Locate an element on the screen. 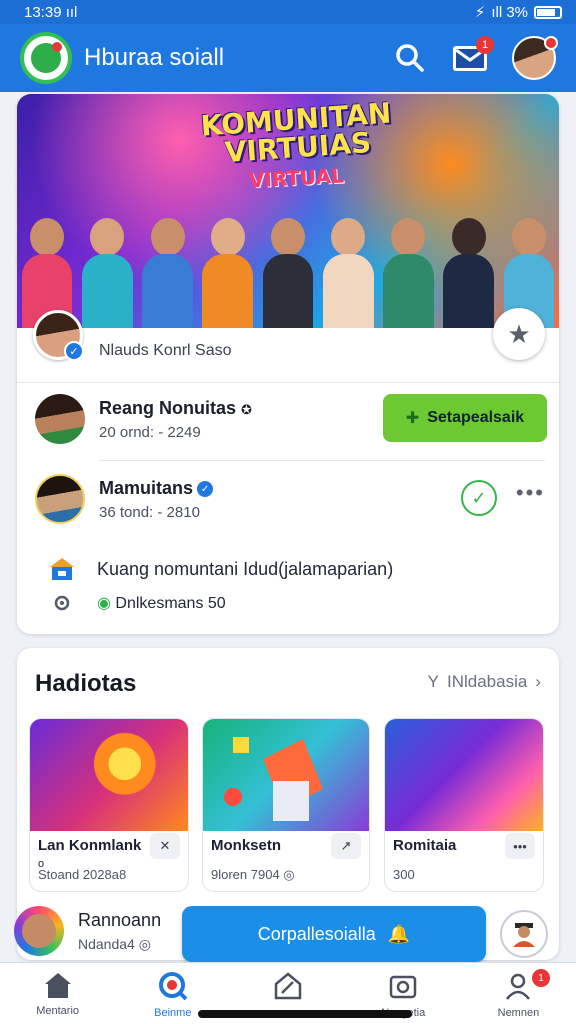  app-bar: Hburaa soiall 1 is located at coordinates (288, 58).